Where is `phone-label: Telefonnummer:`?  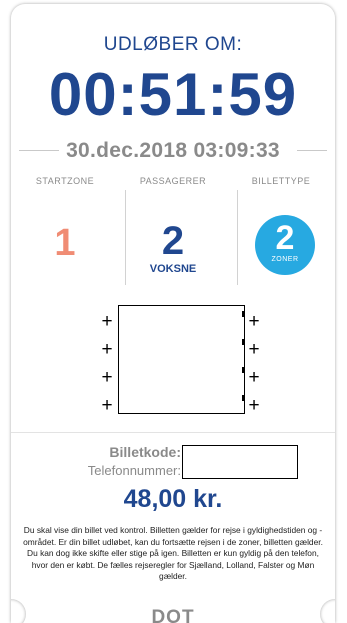 phone-label: Telefonnummer: is located at coordinates (134, 470).